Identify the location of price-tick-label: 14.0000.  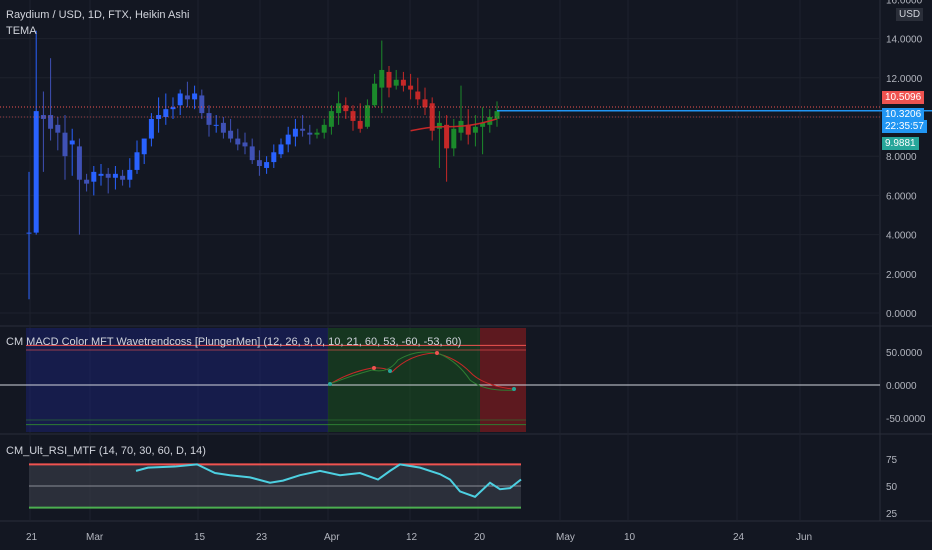
(904, 40).